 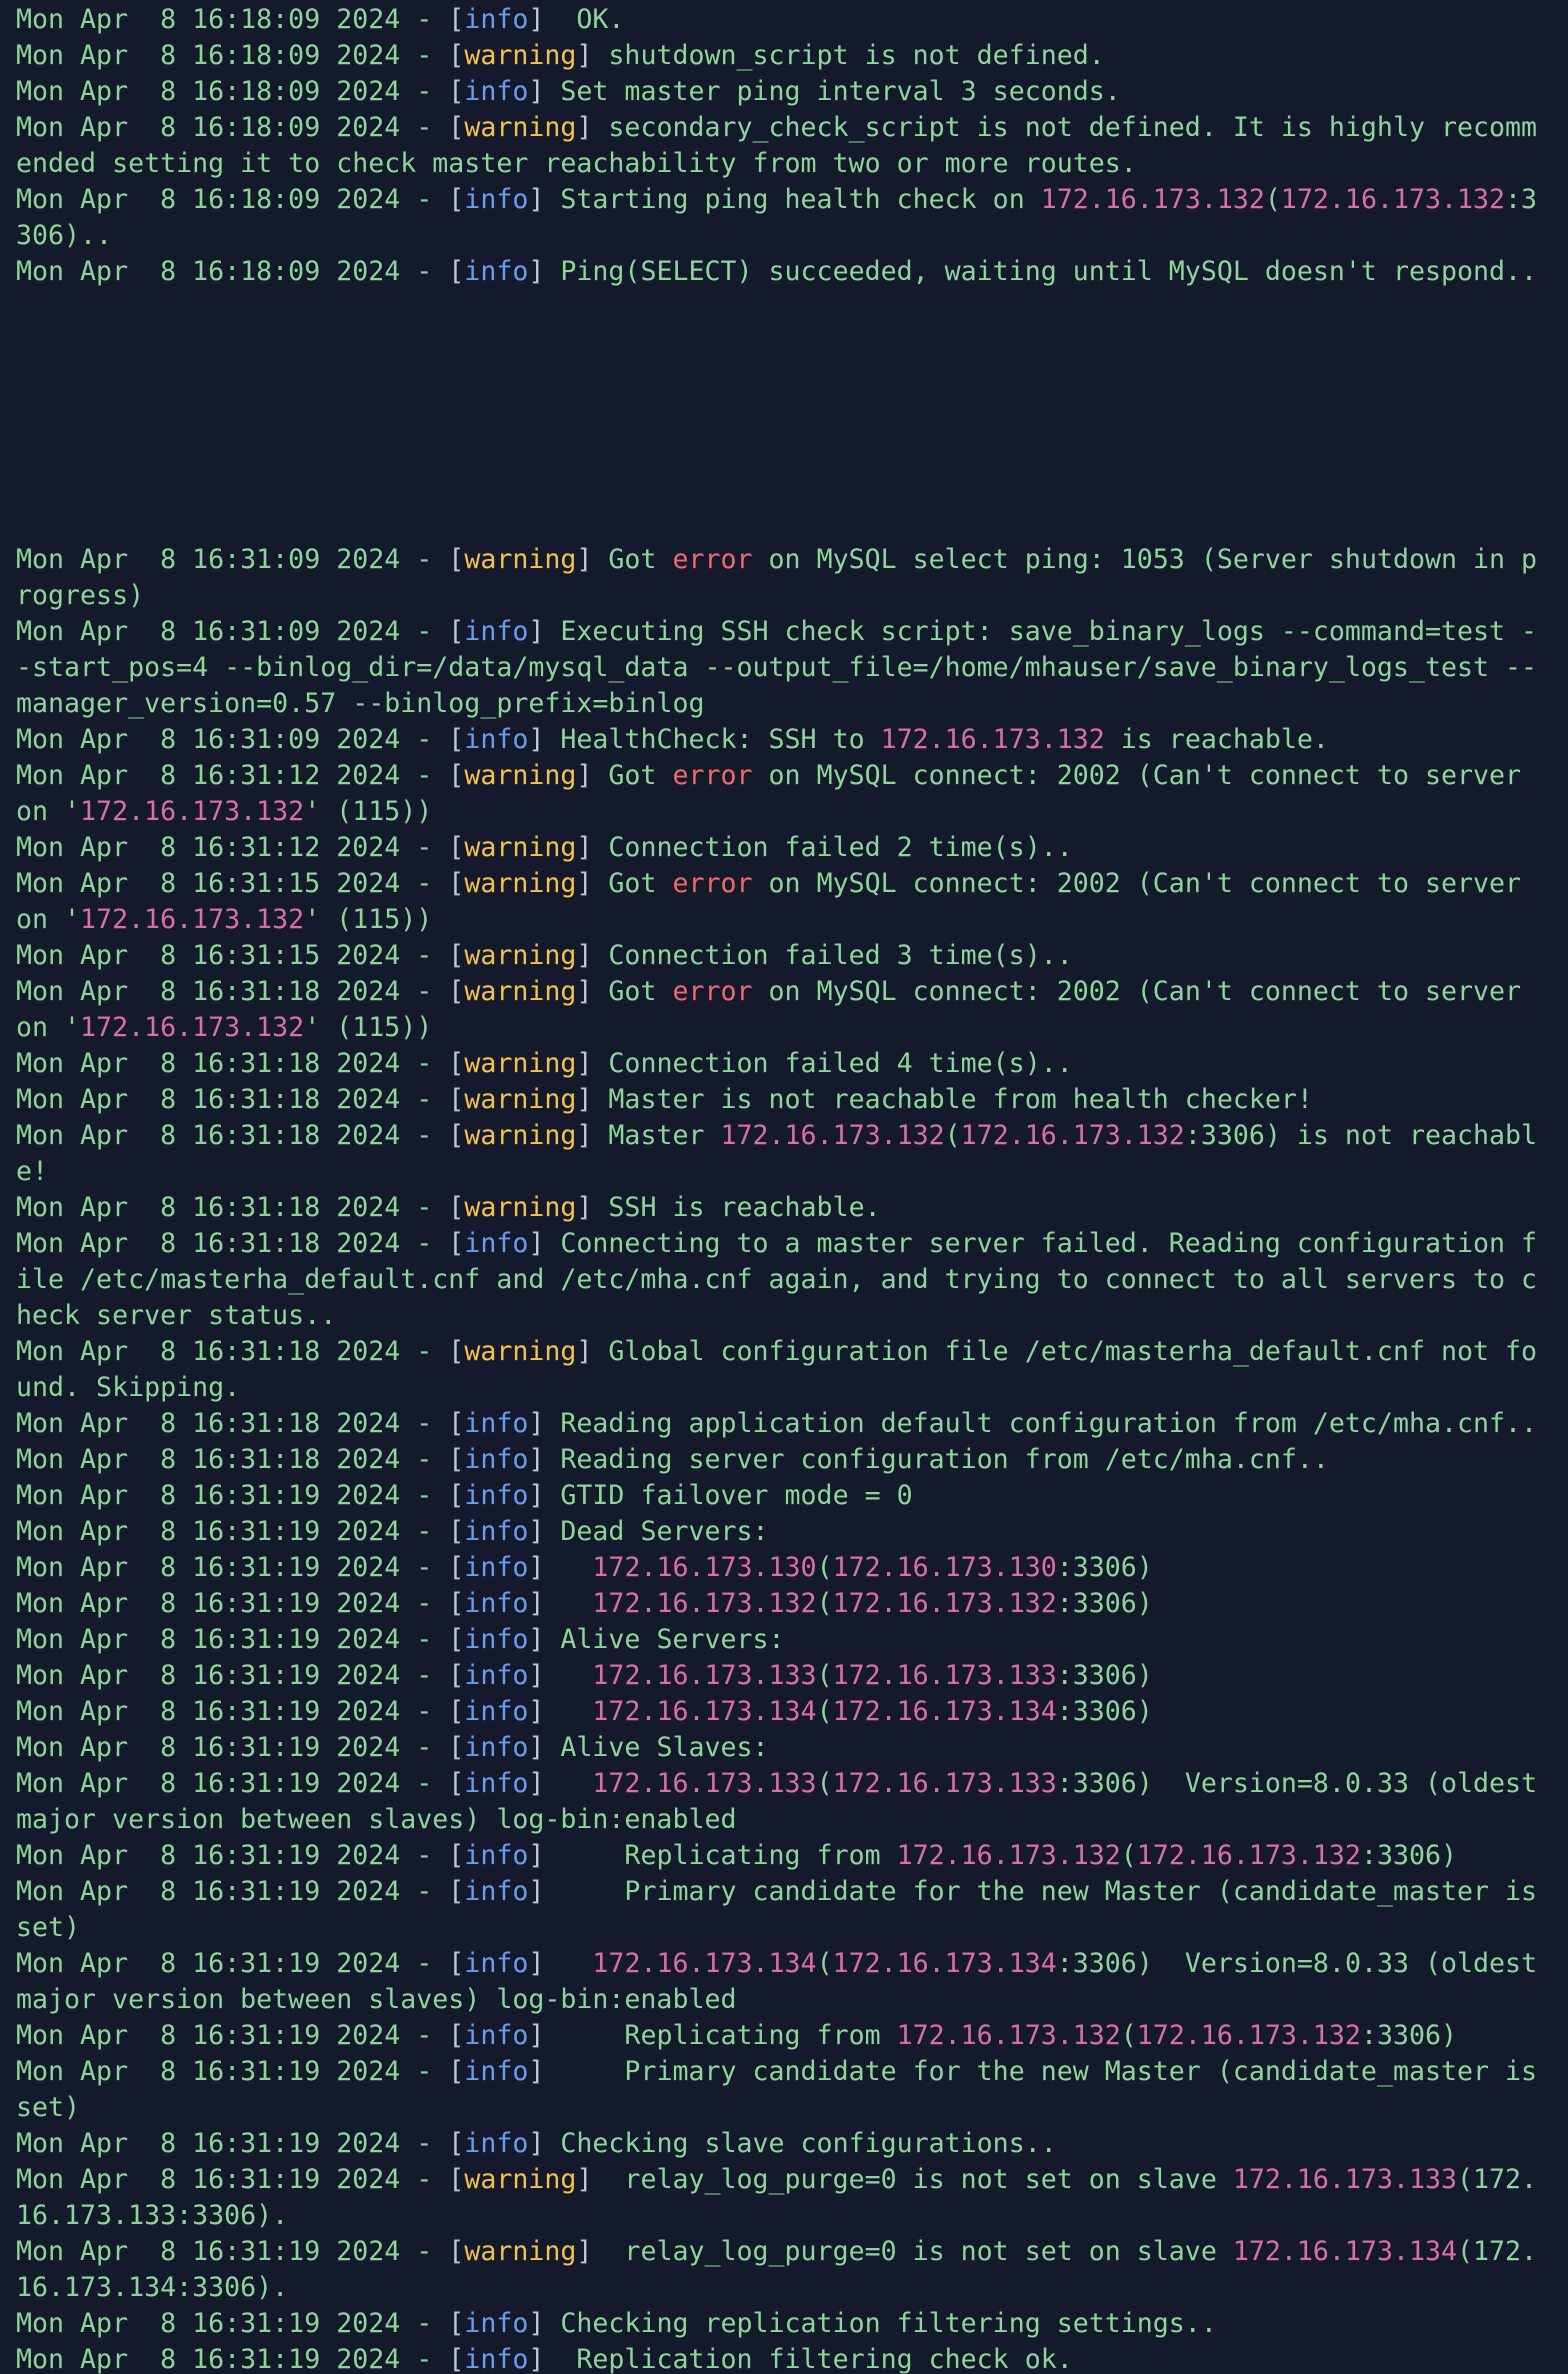 I want to click on log-text: GTID failover mode = 0, so click(x=728, y=1495).